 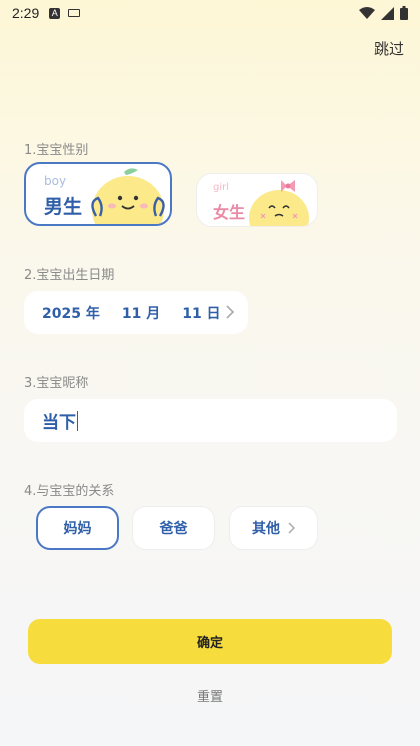 I want to click on birth-year: 2025 年, so click(x=71, y=313).